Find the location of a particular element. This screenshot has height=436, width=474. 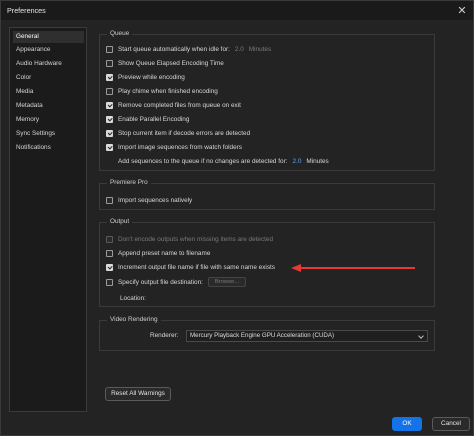

cancel-button: Cancel is located at coordinates (451, 424).